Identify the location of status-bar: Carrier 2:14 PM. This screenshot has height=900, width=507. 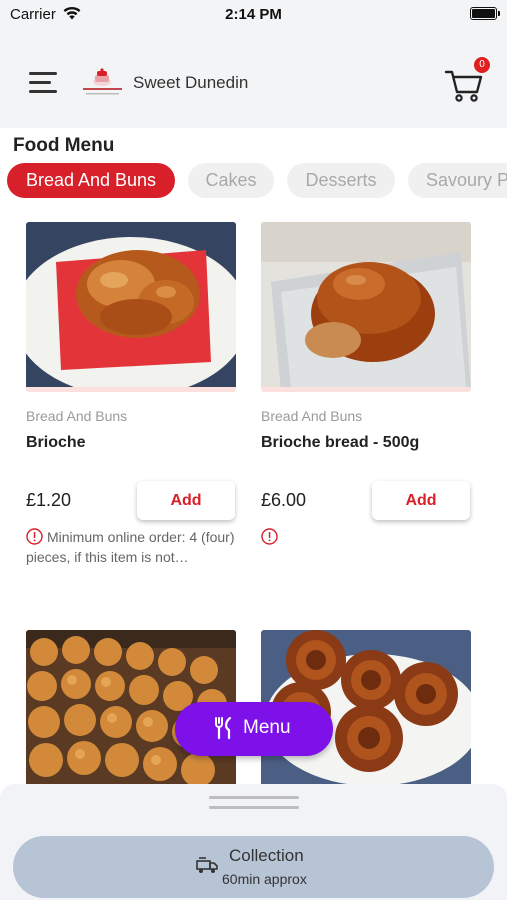
(253, 15).